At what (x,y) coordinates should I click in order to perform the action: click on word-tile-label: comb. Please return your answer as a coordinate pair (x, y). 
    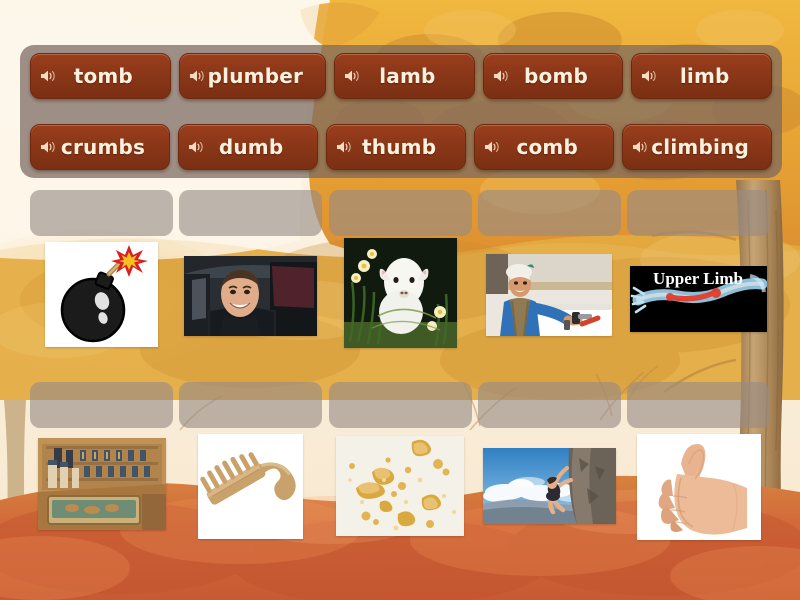
    Looking at the image, I should click on (547, 147).